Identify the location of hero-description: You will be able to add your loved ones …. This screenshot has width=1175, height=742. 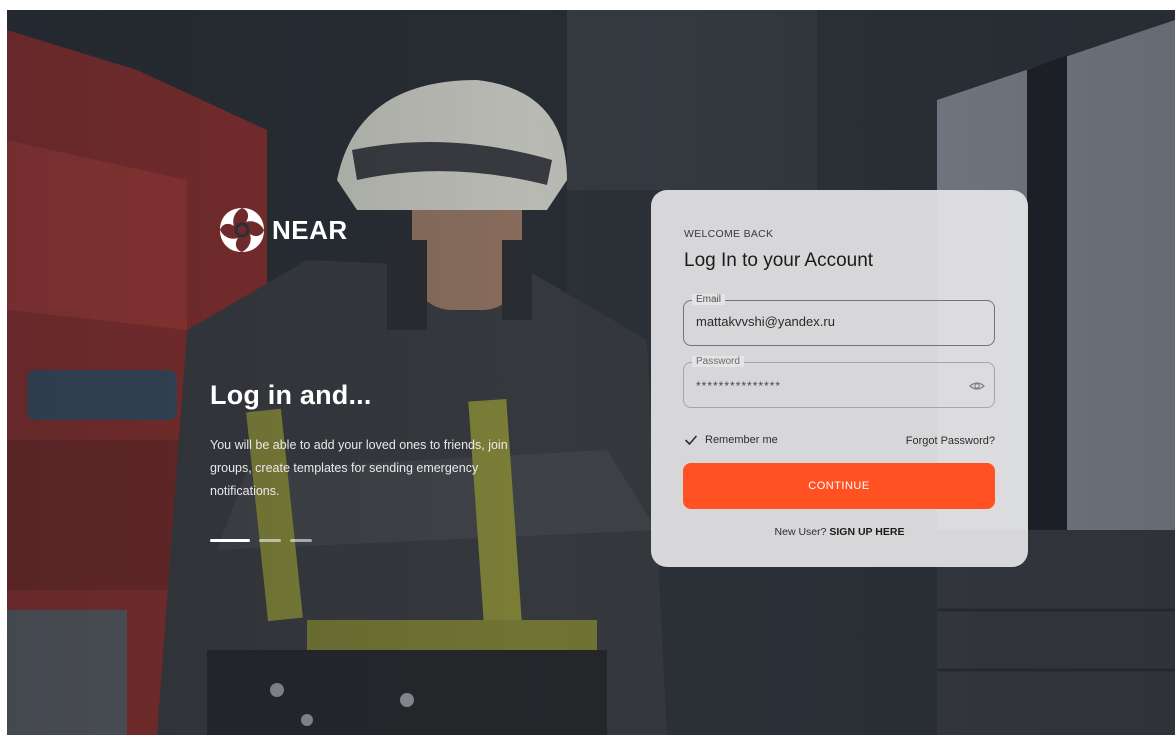
(359, 468).